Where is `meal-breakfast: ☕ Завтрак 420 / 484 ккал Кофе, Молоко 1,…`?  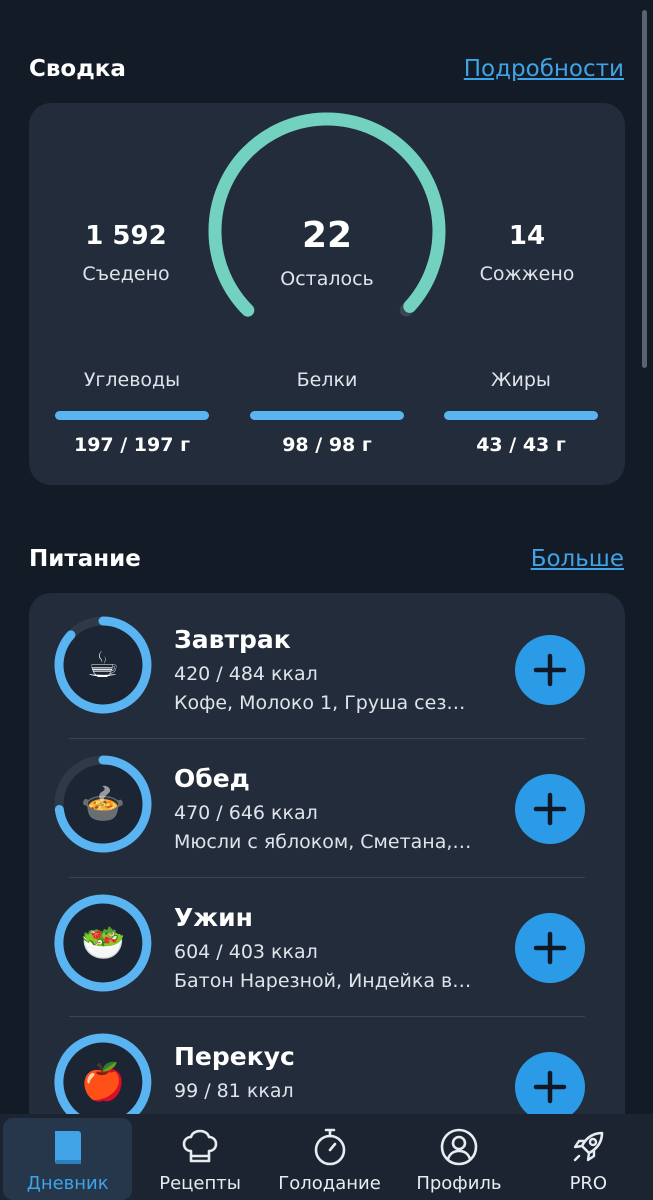 meal-breakfast: ☕ Завтрак 420 / 484 ккал Кофе, Молоко 1,… is located at coordinates (327, 662).